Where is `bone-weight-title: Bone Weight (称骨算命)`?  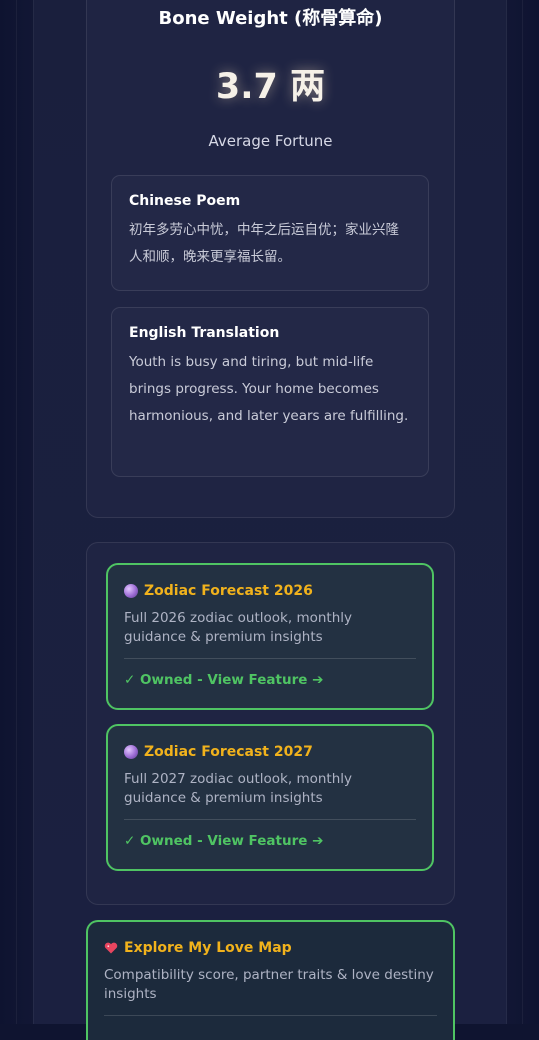 bone-weight-title: Bone Weight (称骨算命) is located at coordinates (270, 18).